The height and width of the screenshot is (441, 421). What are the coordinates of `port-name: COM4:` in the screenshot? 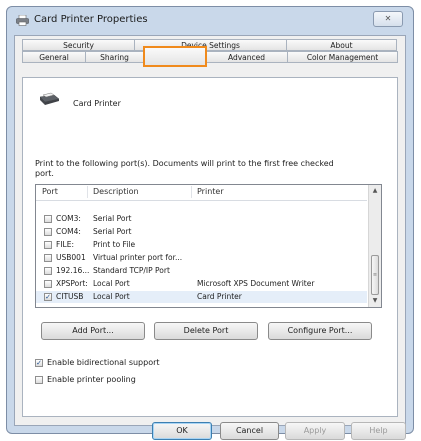 It's located at (68, 231).